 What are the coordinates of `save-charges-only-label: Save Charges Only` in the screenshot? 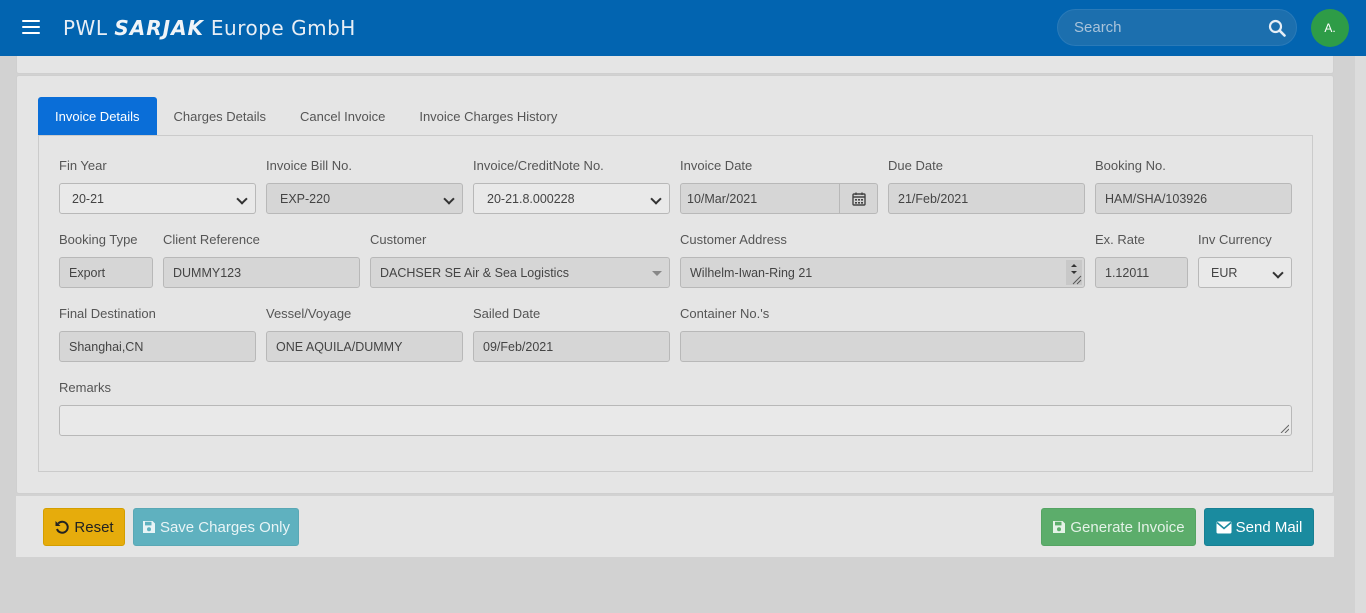 It's located at (225, 527).